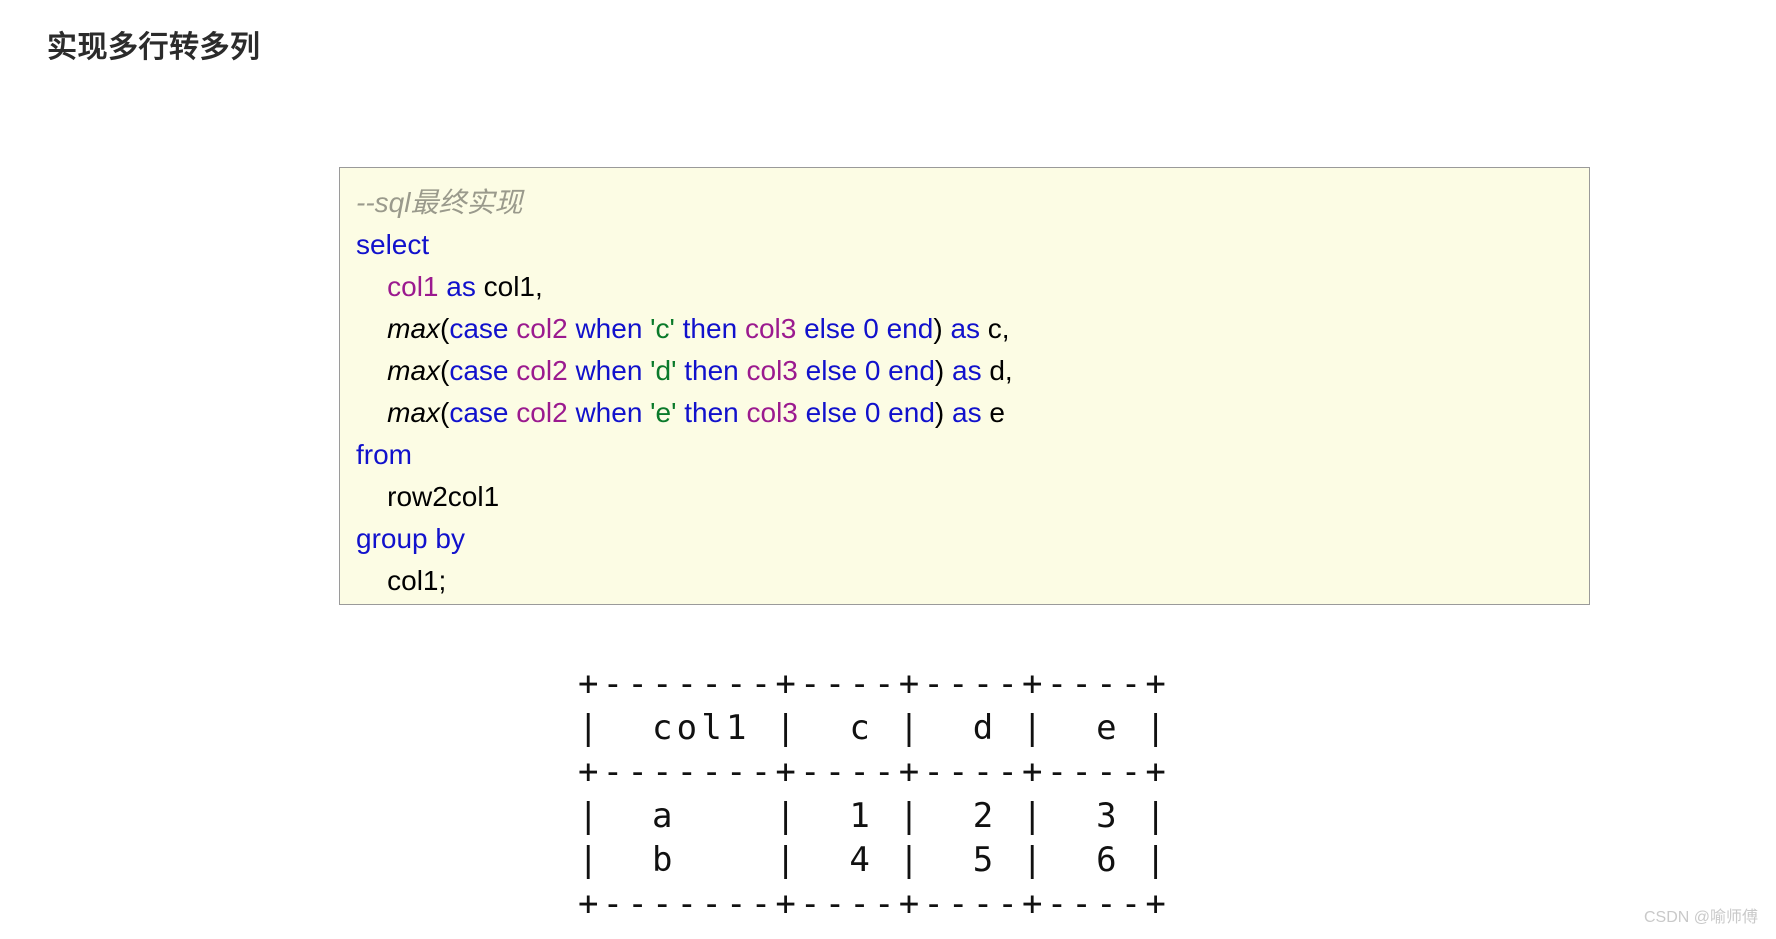 This screenshot has height=939, width=1776. What do you see at coordinates (663, 370) in the screenshot?
I see `code-token-str: 'd'` at bounding box center [663, 370].